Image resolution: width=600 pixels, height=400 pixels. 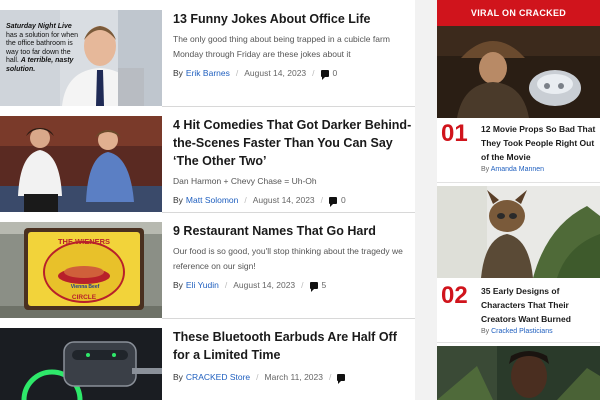 What do you see at coordinates (294, 19) in the screenshot?
I see `article-title: 13 Funny Jokes About Office Life` at bounding box center [294, 19].